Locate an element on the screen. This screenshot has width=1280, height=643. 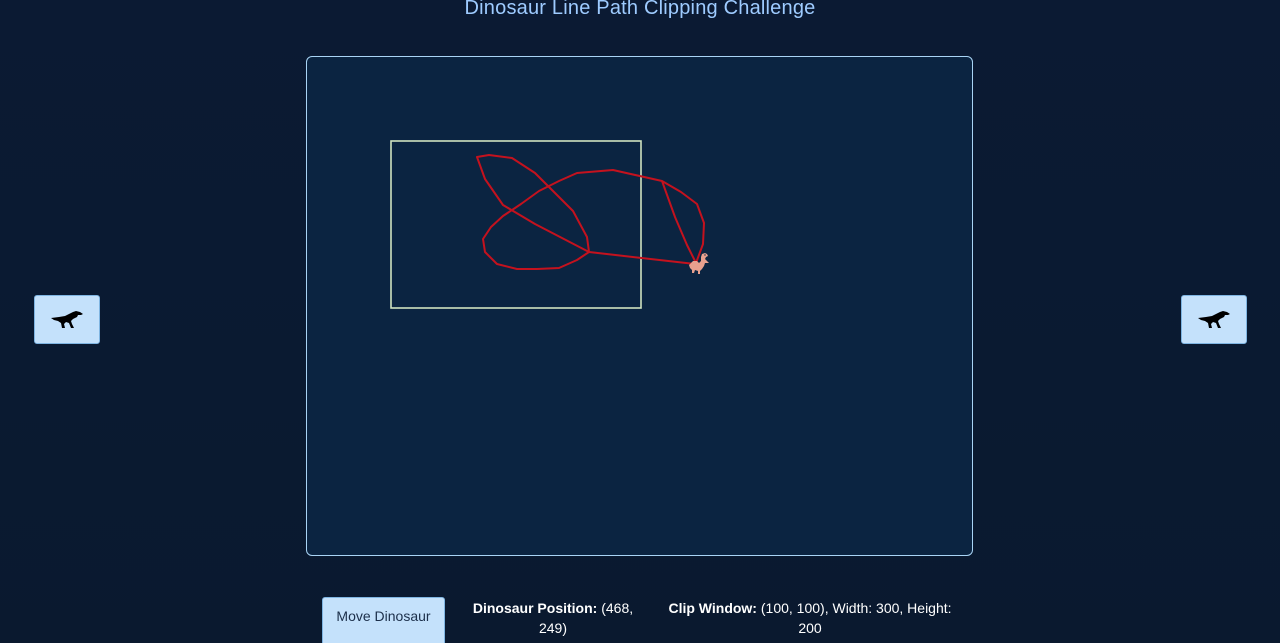
dinosaur-position-label: Dinosaur Position: is located at coordinates (535, 608).